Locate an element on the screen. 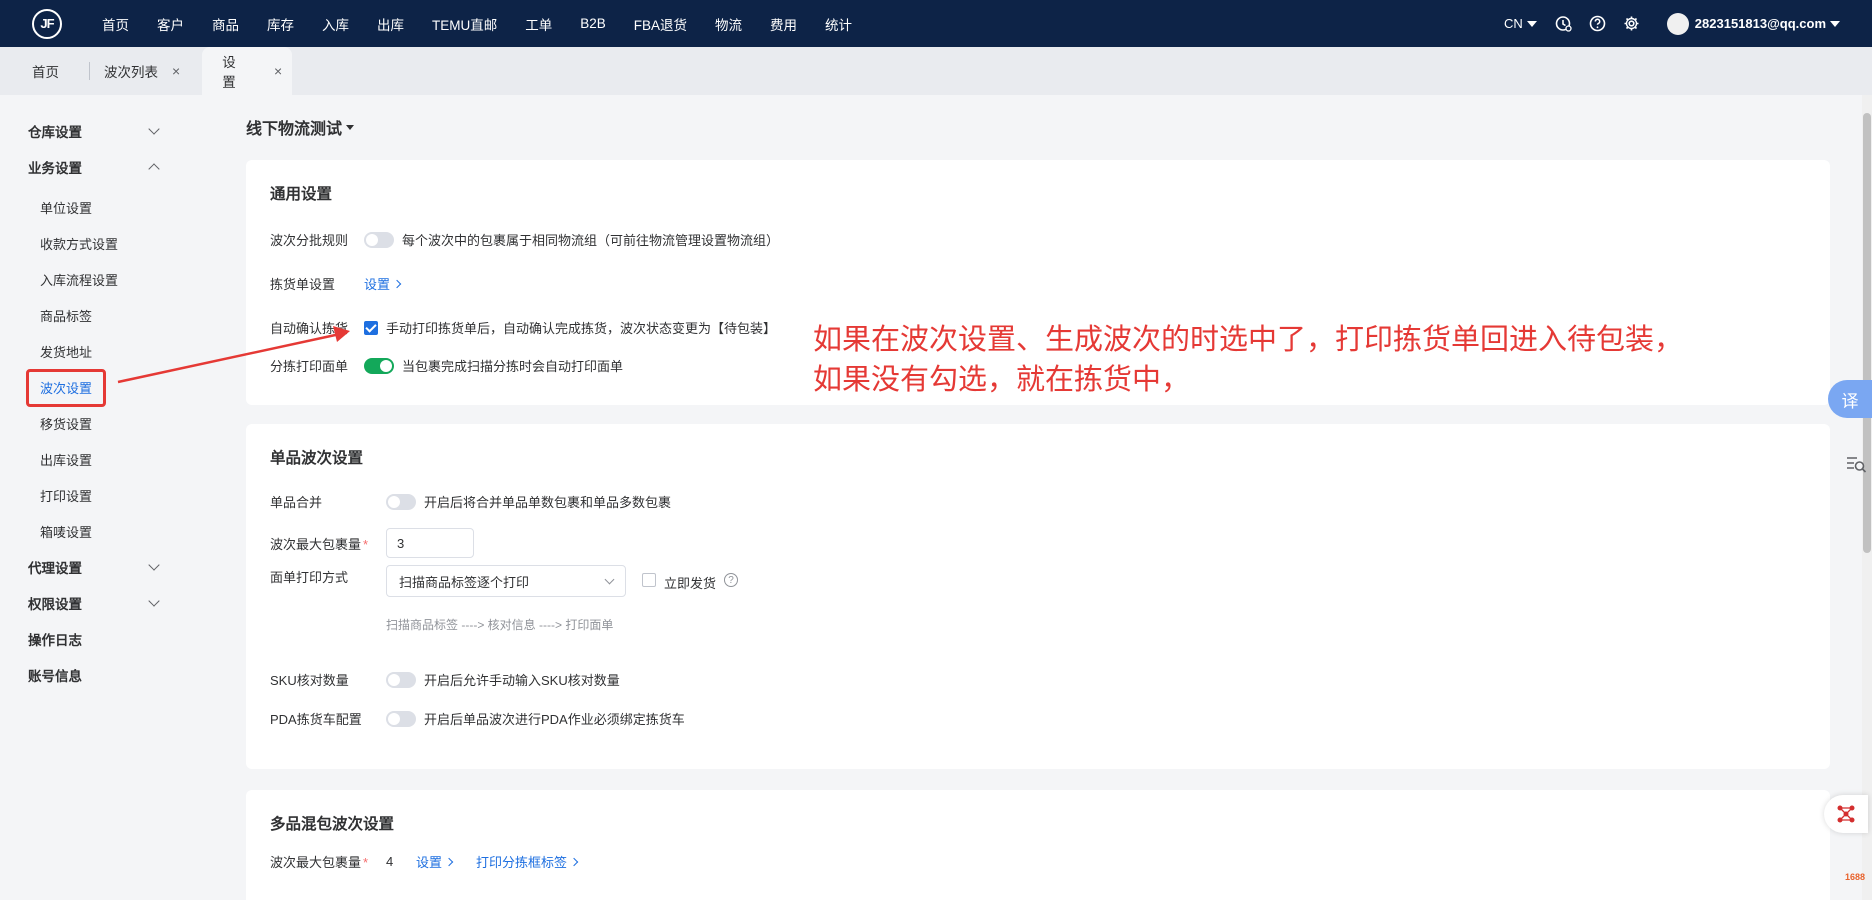 The image size is (1872, 900). auto-confirm-row: 自动确认拣货 手动打印拣货单后，自动确认完成拣货，波次状态变更为【待包装】 is located at coordinates (523, 327).